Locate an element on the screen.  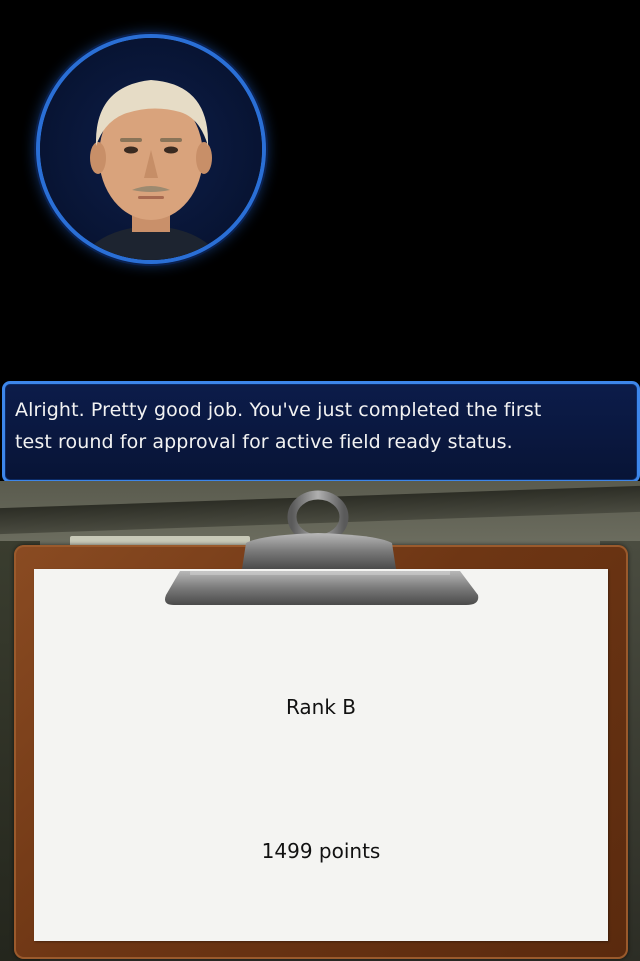
clipboard-clip-icon is located at coordinates (322, 547).